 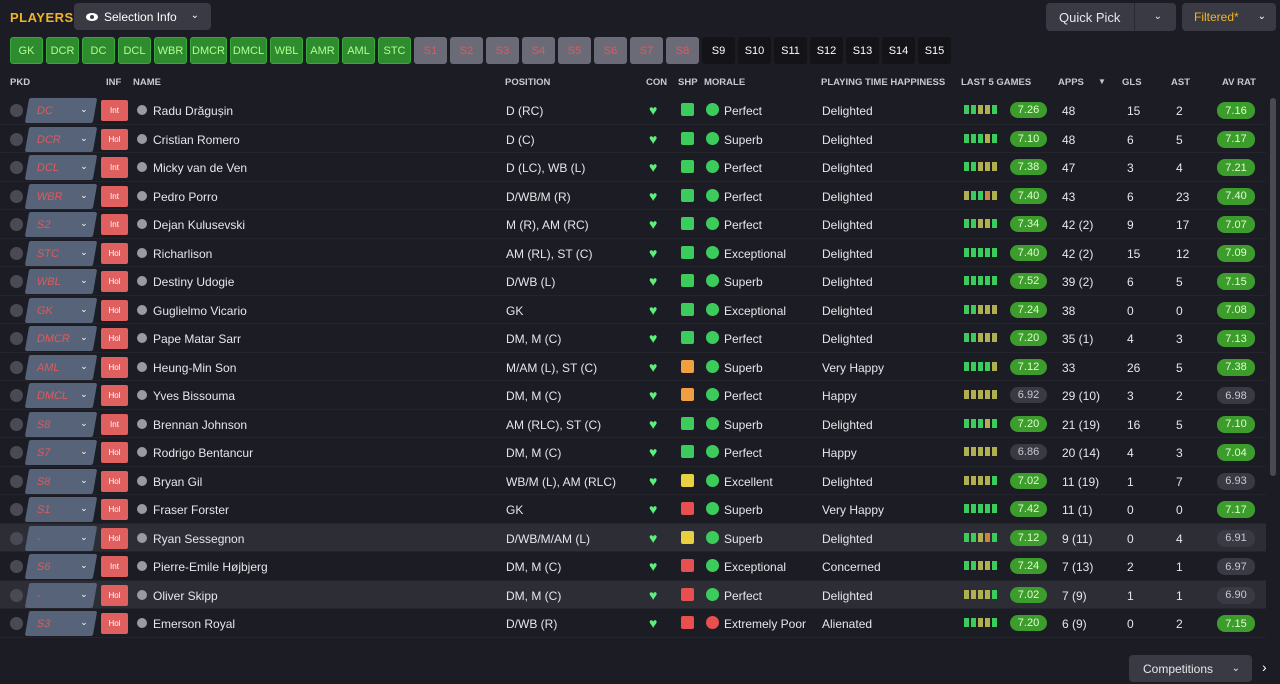 What do you see at coordinates (1190, 668) in the screenshot?
I see `competitions-button: Competitions ⌄` at bounding box center [1190, 668].